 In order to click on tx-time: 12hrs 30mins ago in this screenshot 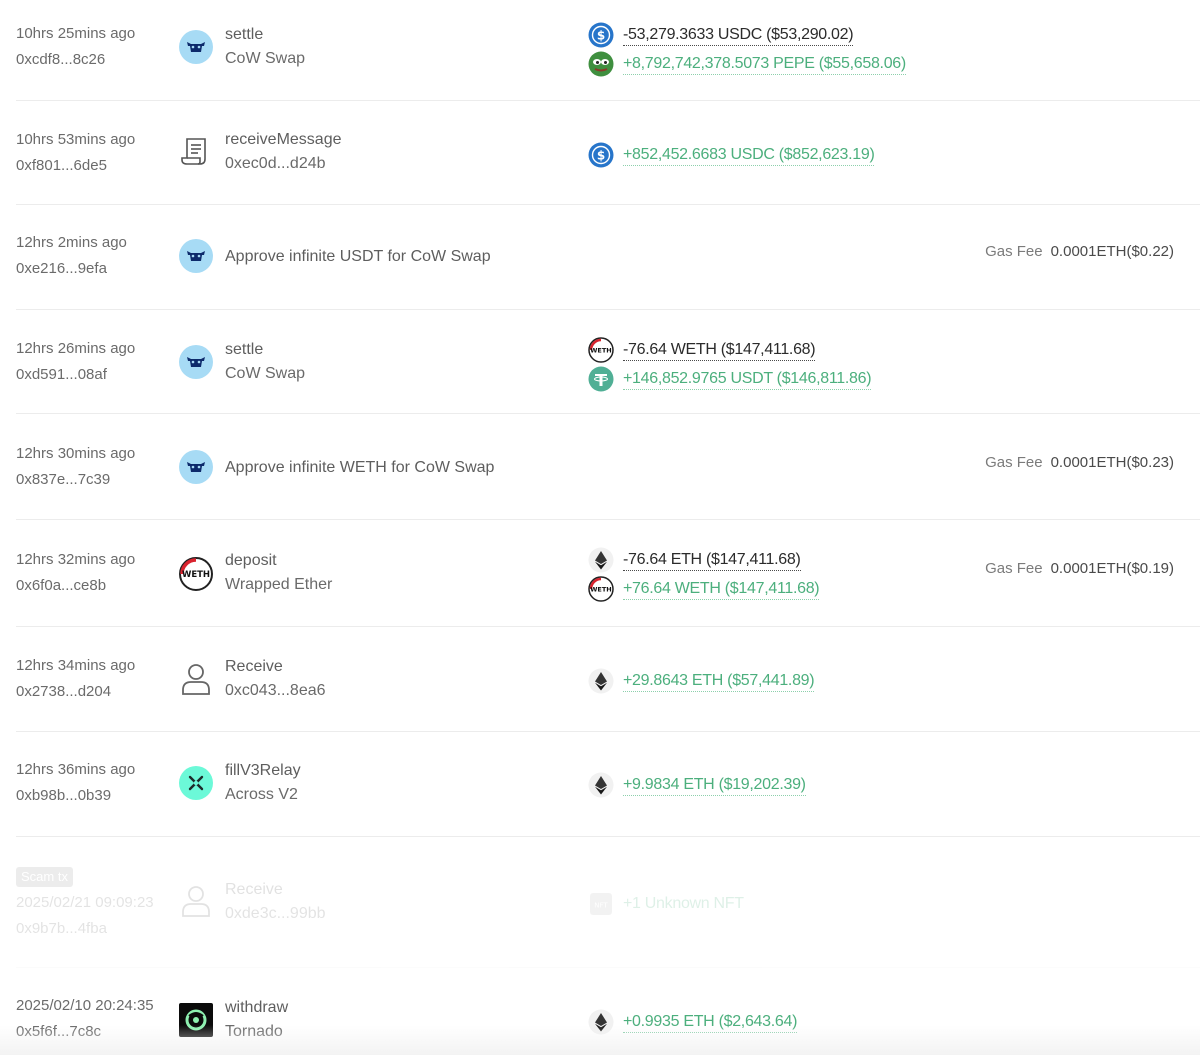, I will do `click(76, 453)`.